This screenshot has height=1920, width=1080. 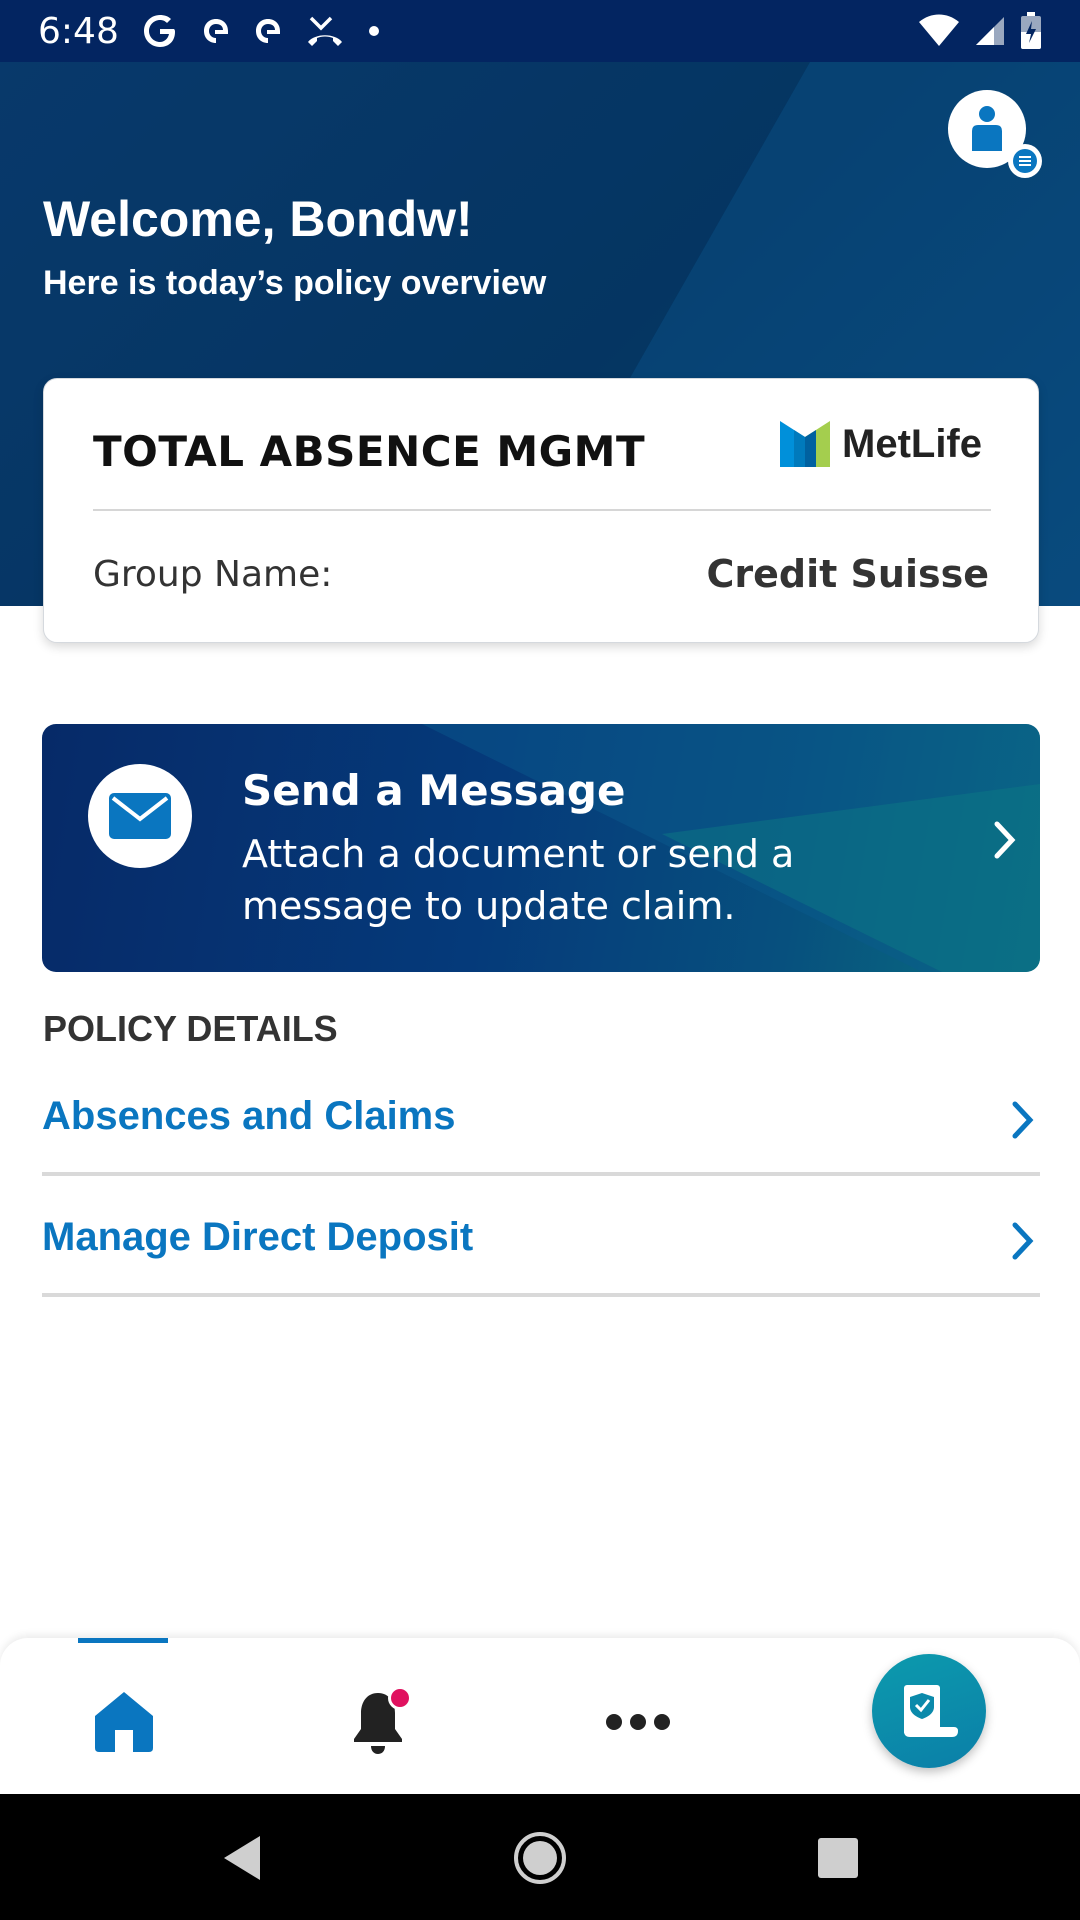 What do you see at coordinates (434, 790) in the screenshot?
I see `banner-title: Send a Message` at bounding box center [434, 790].